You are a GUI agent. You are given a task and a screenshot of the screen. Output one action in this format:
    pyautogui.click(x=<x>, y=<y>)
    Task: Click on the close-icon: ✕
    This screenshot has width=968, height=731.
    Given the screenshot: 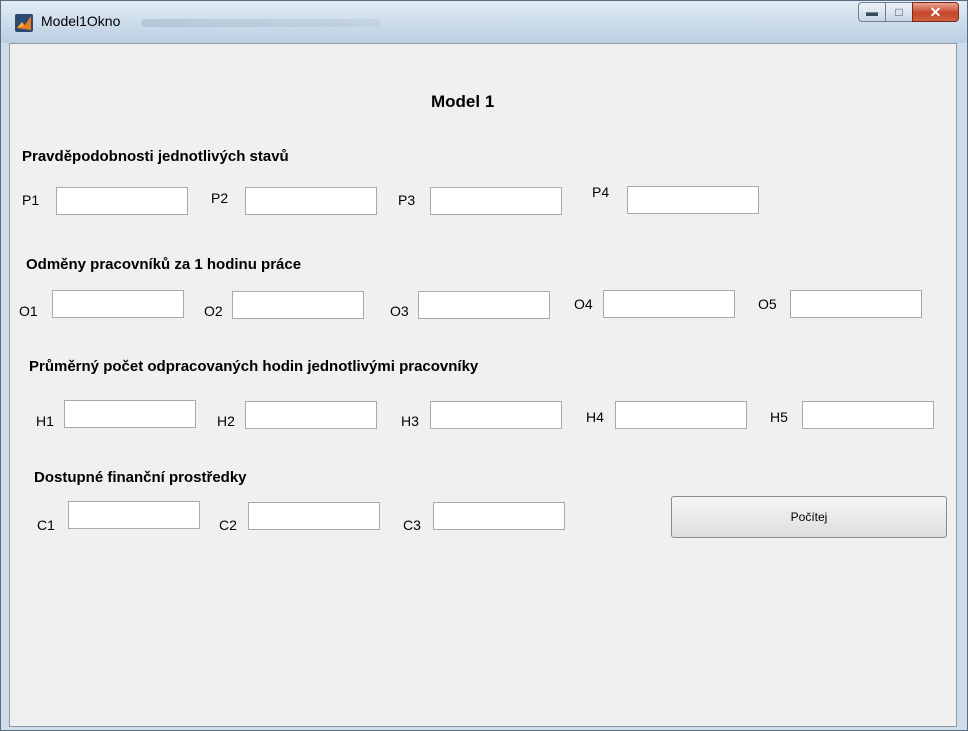 What is the action you would take?
    pyautogui.click(x=935, y=11)
    